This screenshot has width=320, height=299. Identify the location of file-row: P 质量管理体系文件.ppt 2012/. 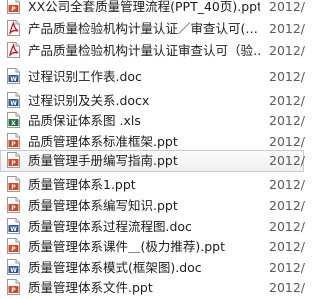
(153, 288).